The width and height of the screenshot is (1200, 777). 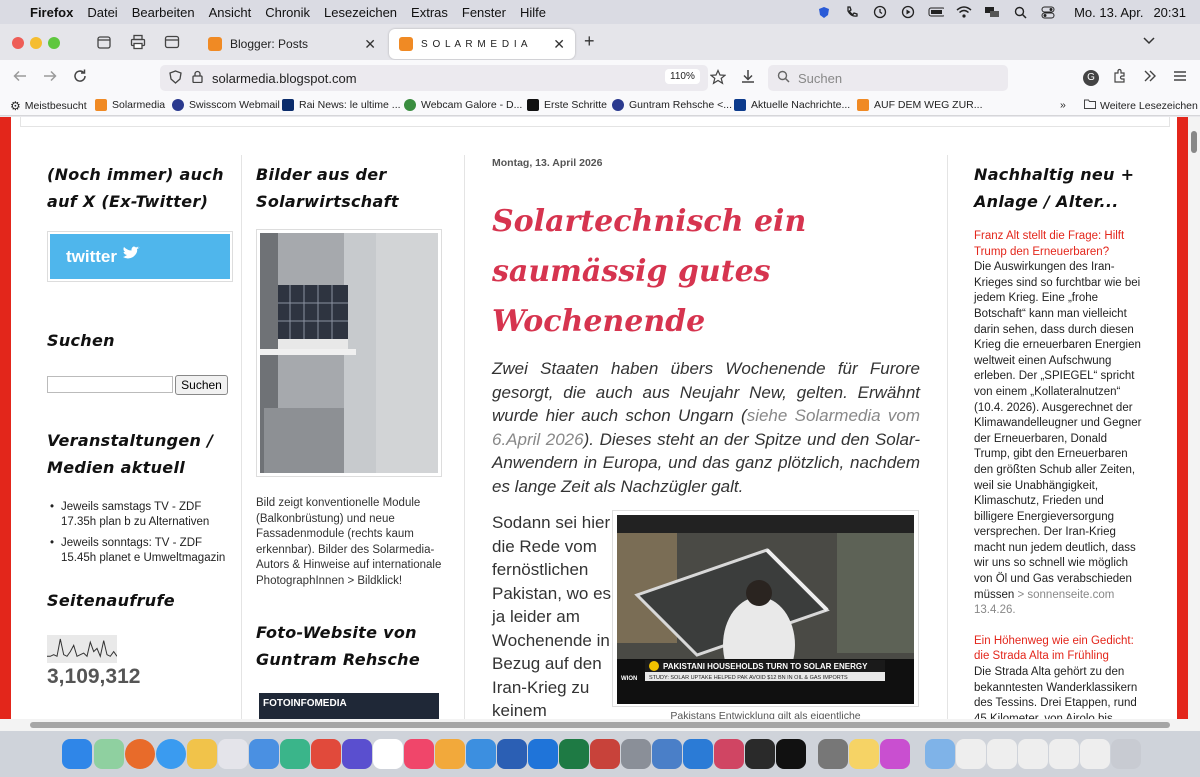 I want to click on shield-status-icon, so click(x=824, y=12).